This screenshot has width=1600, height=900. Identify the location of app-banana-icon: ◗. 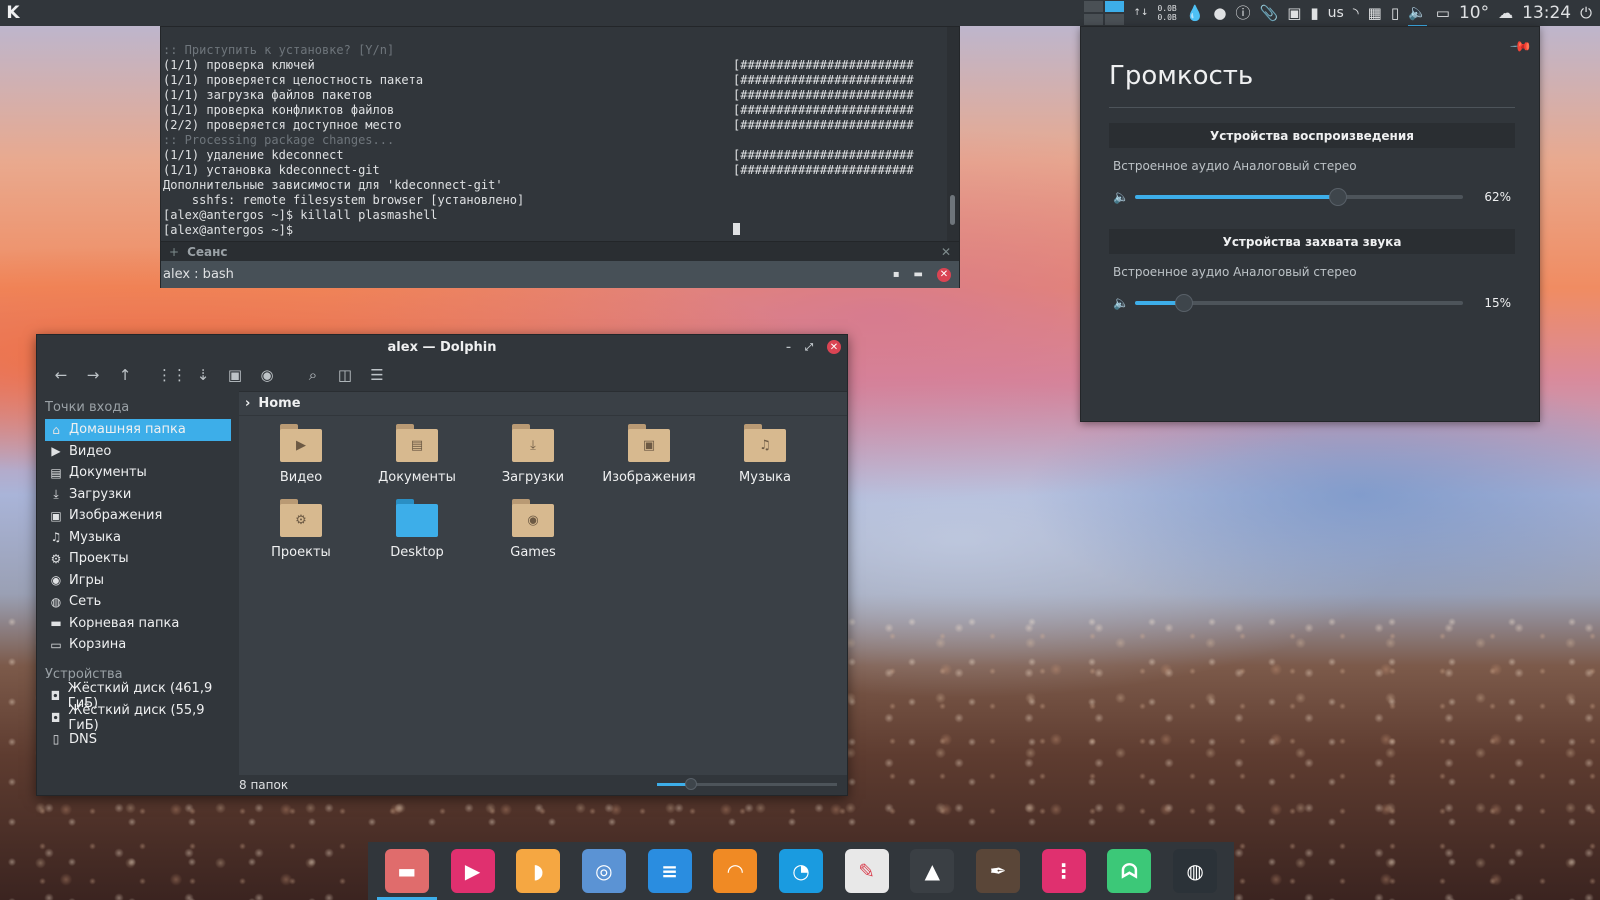
(538, 871).